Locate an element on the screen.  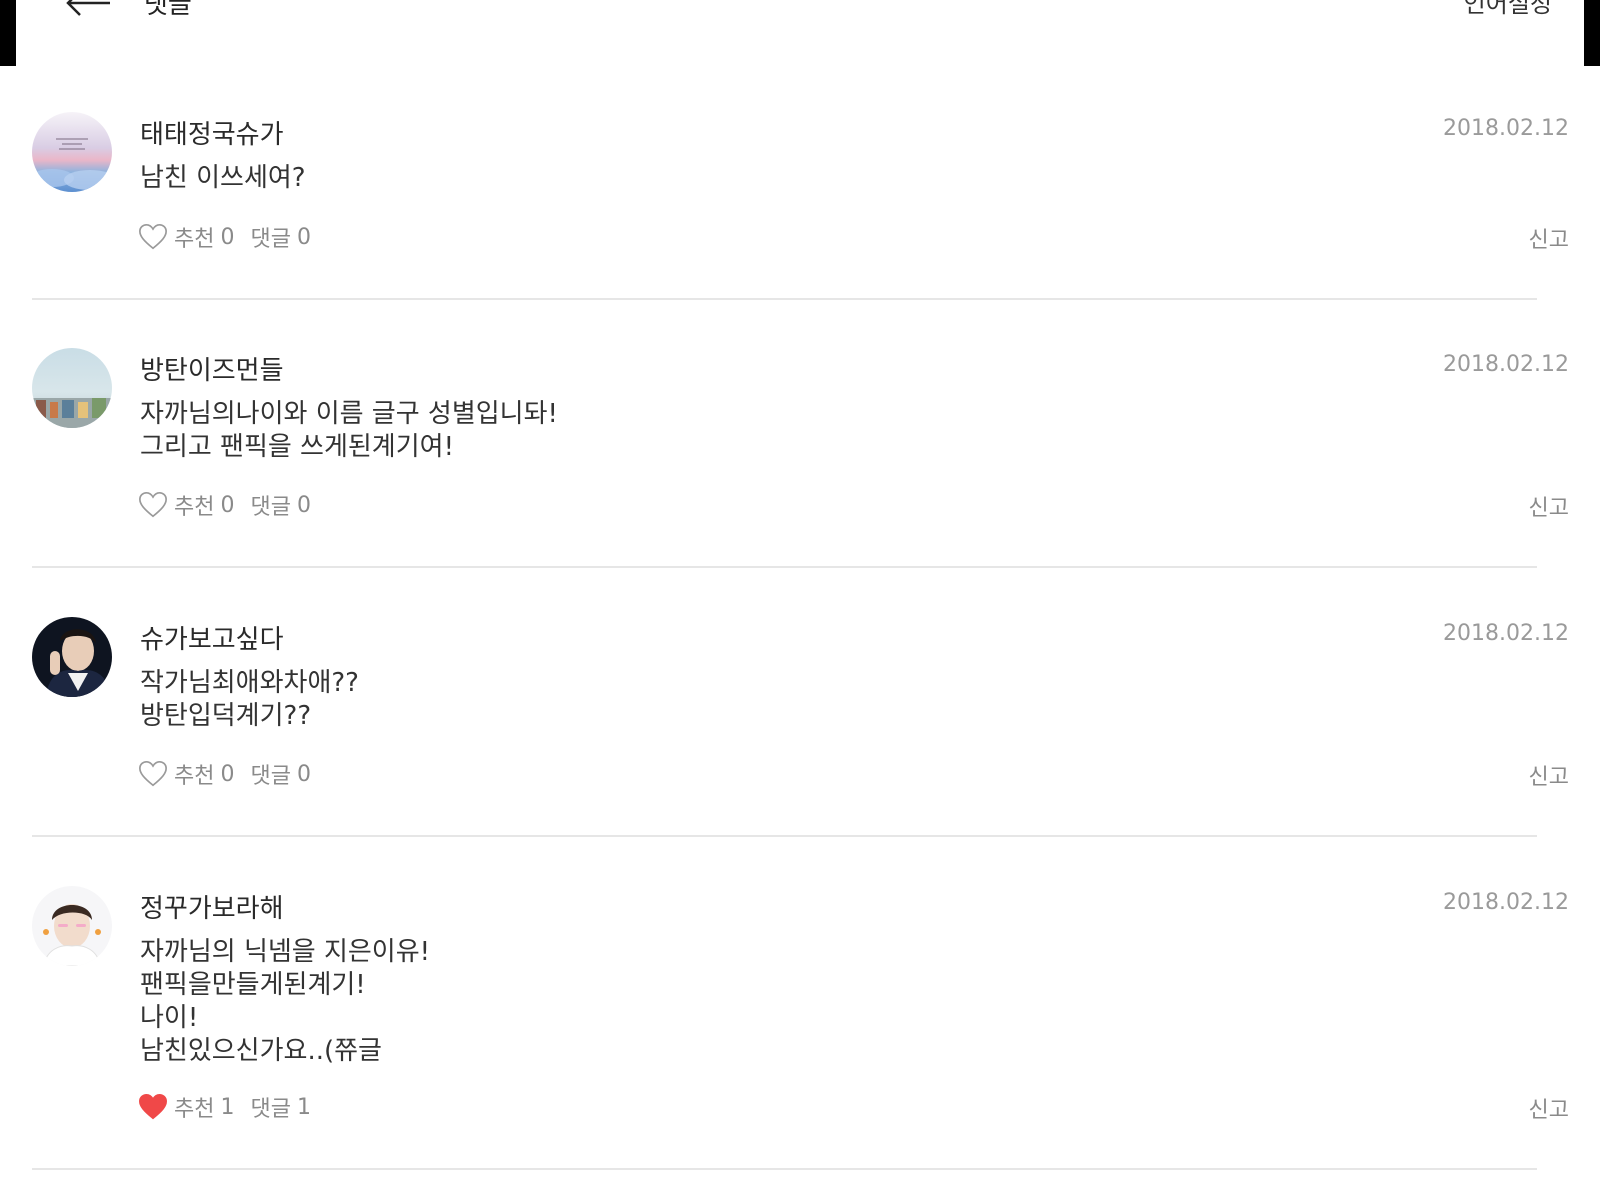
back-button is located at coordinates (88, 12).